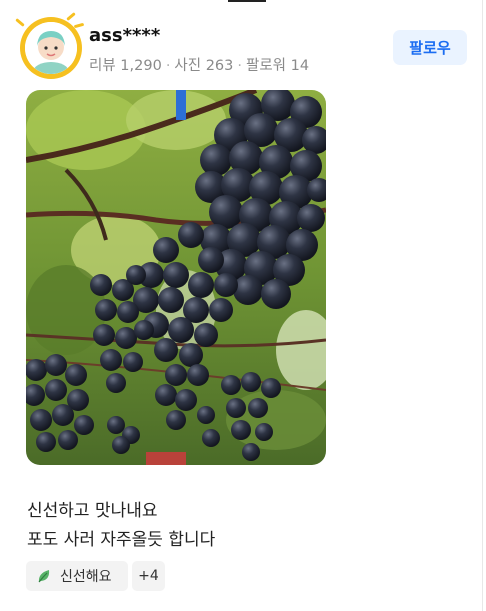 This screenshot has width=486, height=611. I want to click on reviewer-stats: 리뷰 1,290 · 사진 263 · 팔로워 14, so click(199, 64).